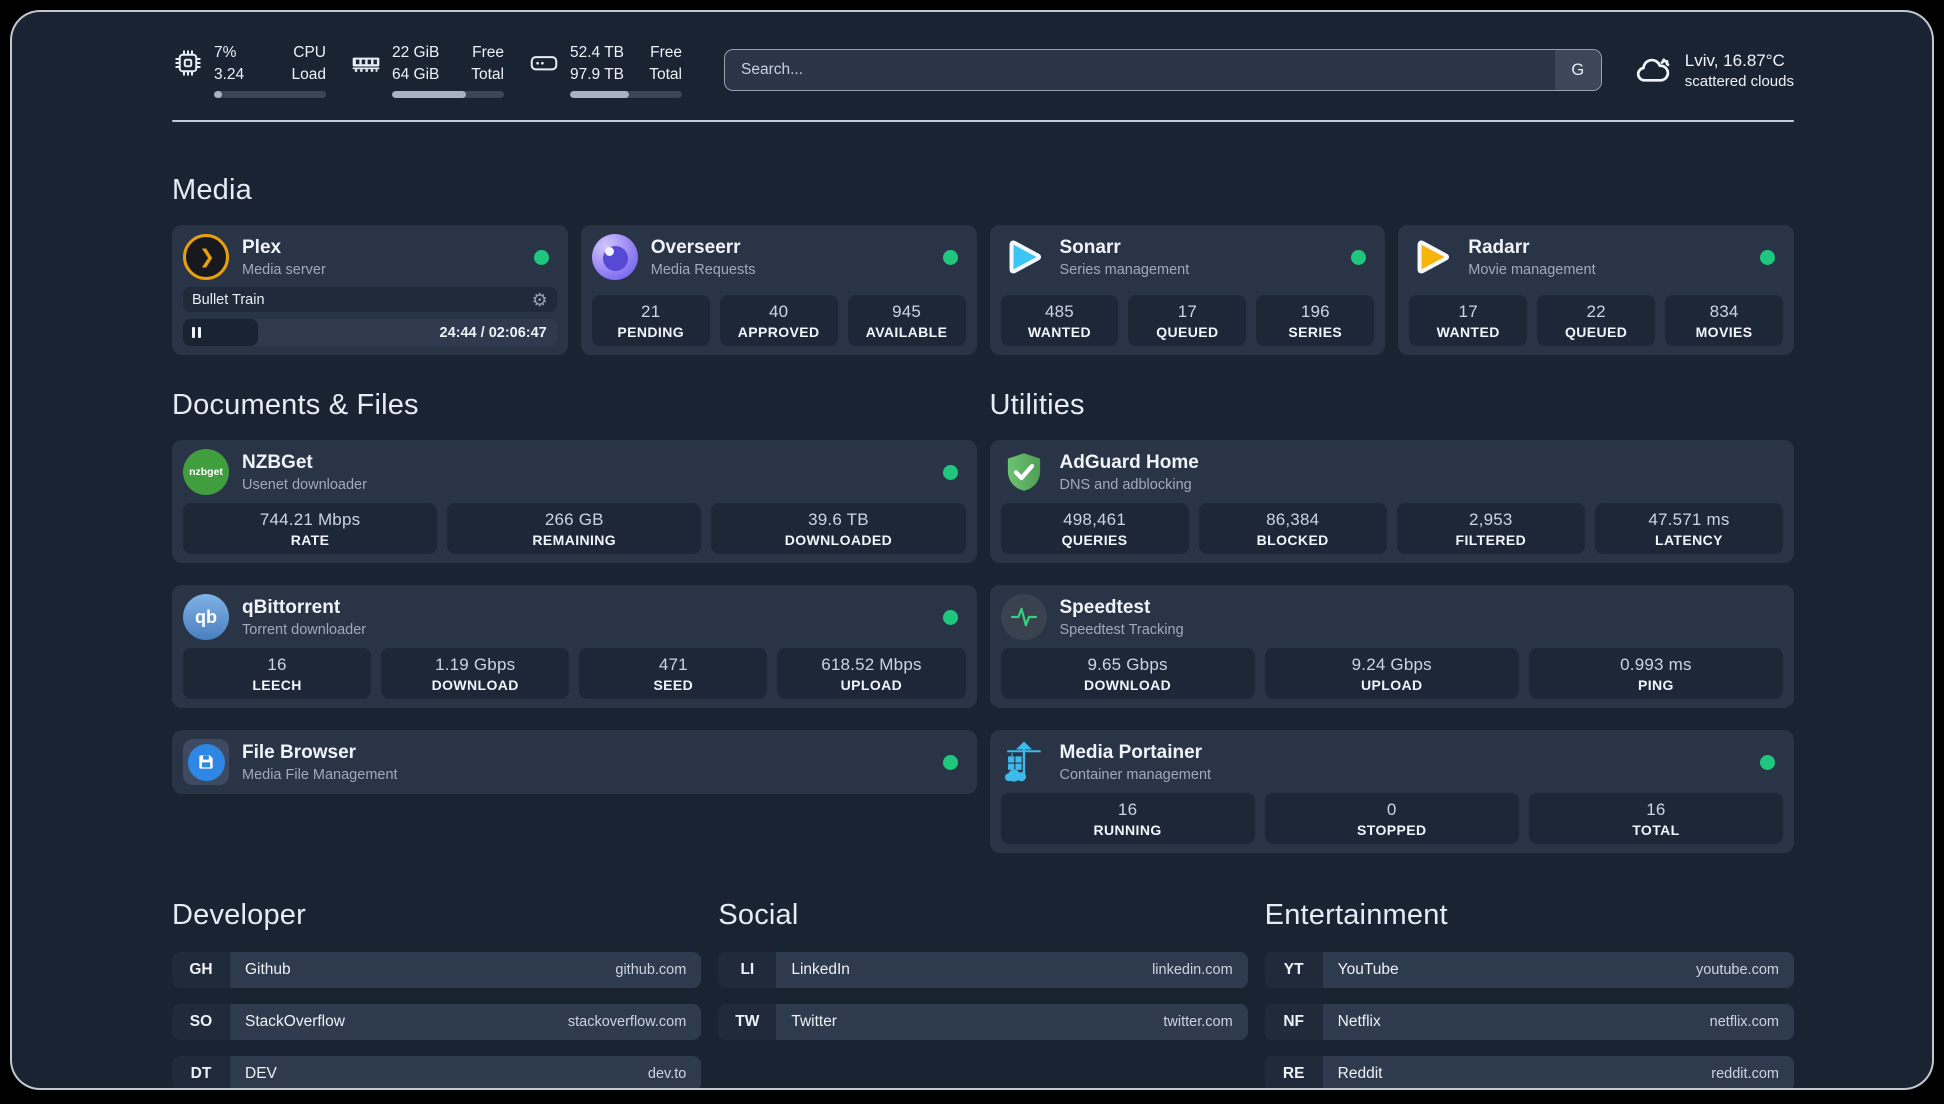 This screenshot has width=1944, height=1104. I want to click on link-url: github.com, so click(651, 970).